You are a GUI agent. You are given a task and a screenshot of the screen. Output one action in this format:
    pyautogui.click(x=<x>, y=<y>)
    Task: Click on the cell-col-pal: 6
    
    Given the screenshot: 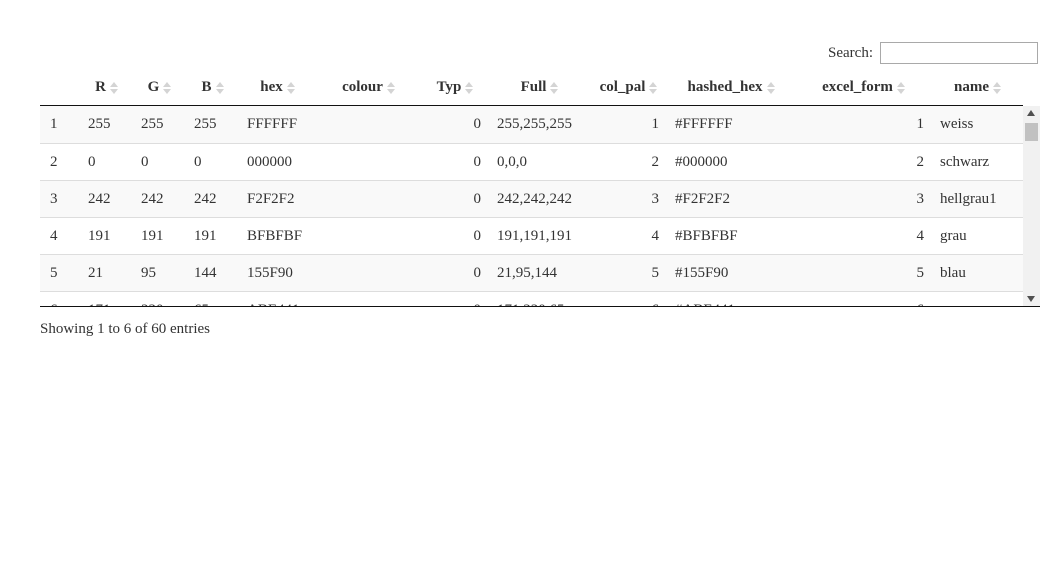 What is the action you would take?
    pyautogui.click(x=628, y=304)
    